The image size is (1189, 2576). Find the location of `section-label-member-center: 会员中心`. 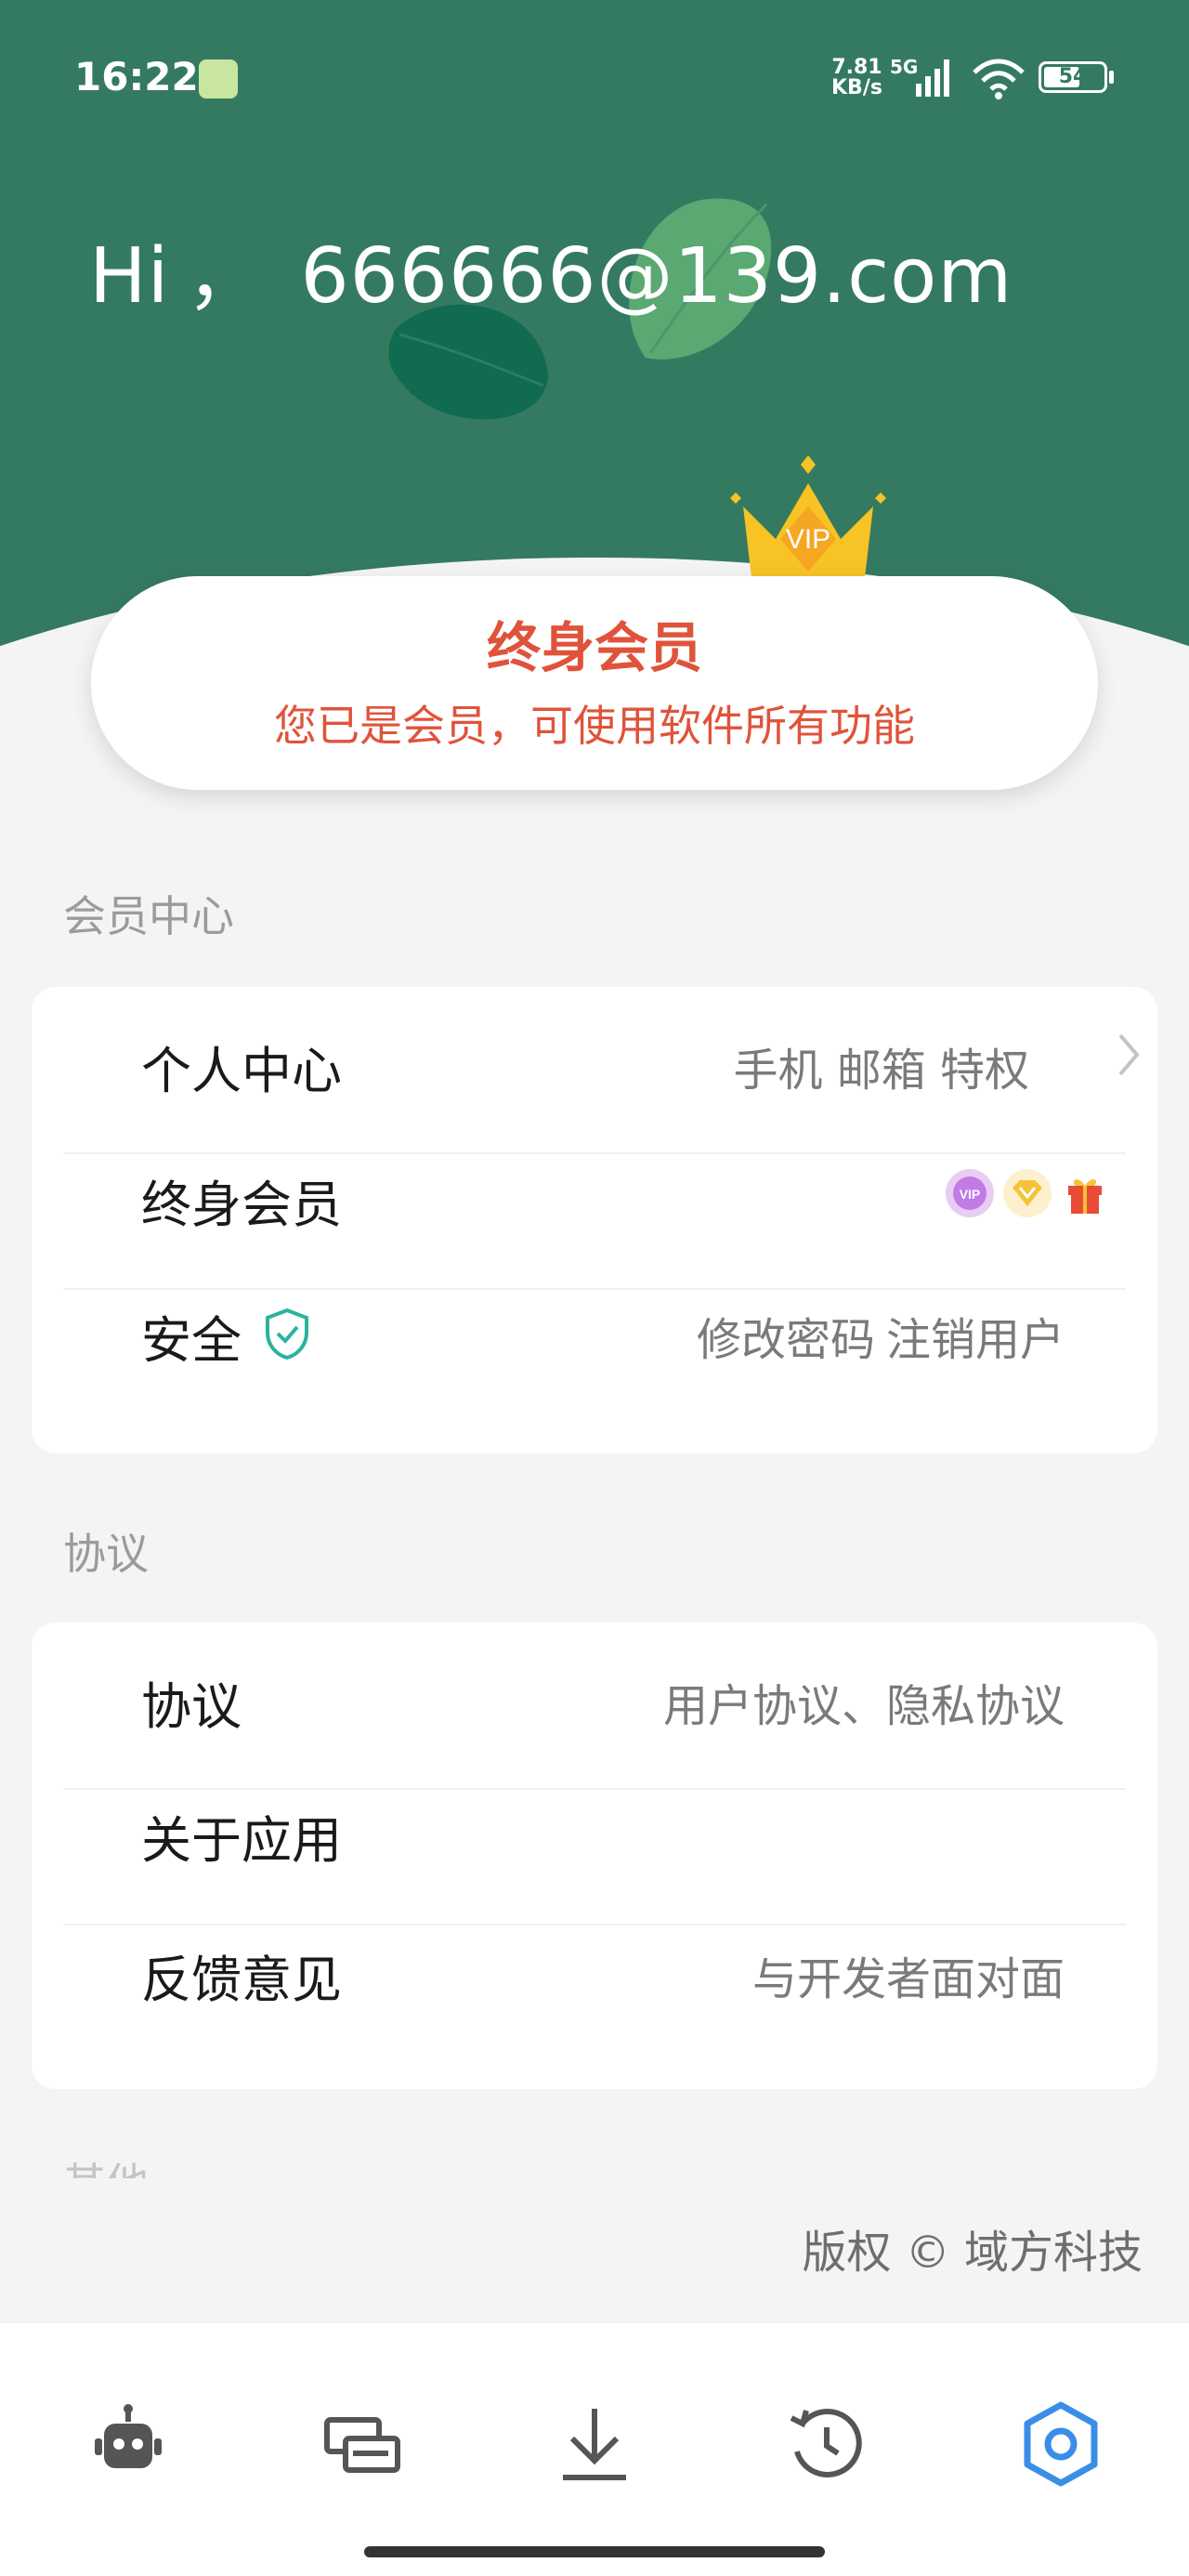

section-label-member-center: 会员中心 is located at coordinates (148, 916).